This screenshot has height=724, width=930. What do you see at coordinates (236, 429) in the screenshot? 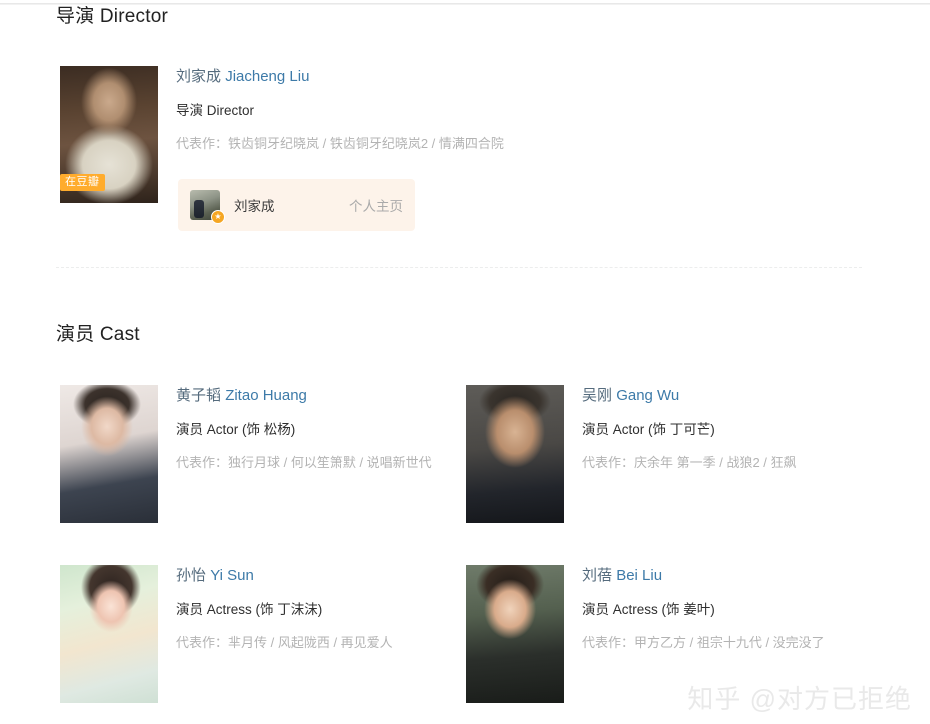
I see `cast-role: 演员 Actor (饰 松杨)` at bounding box center [236, 429].